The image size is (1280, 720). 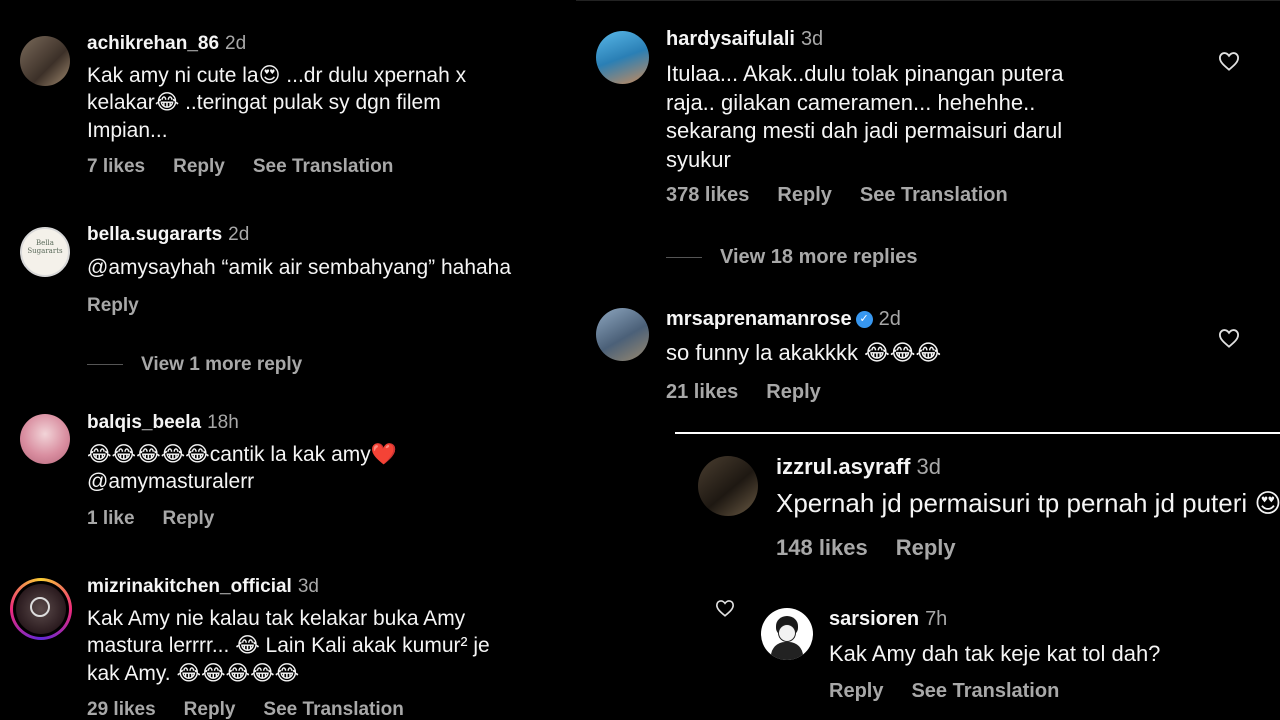 I want to click on comment-meta: 29 likes Reply See Translation, so click(x=259, y=709).